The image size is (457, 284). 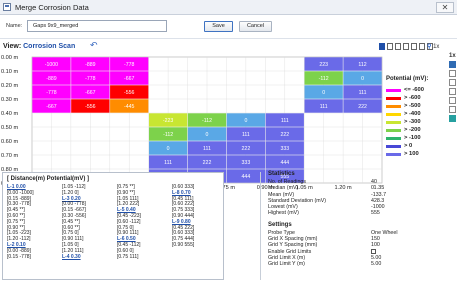 I want to click on name-row: Name: Gaps 9x9_merged Save Cancel, so click(x=228, y=26).